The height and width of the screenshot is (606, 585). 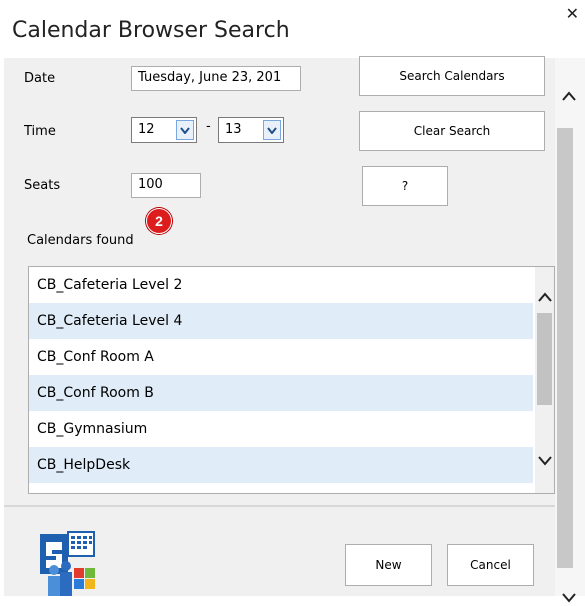 I want to click on clear-search-button: Clear Search, so click(x=452, y=131).